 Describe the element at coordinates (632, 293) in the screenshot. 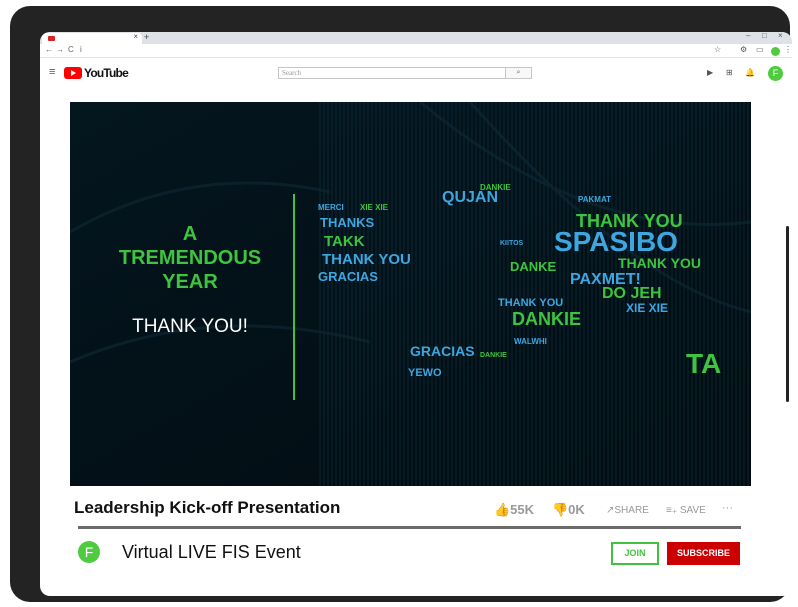

I see `map-word: DO JEH` at that location.